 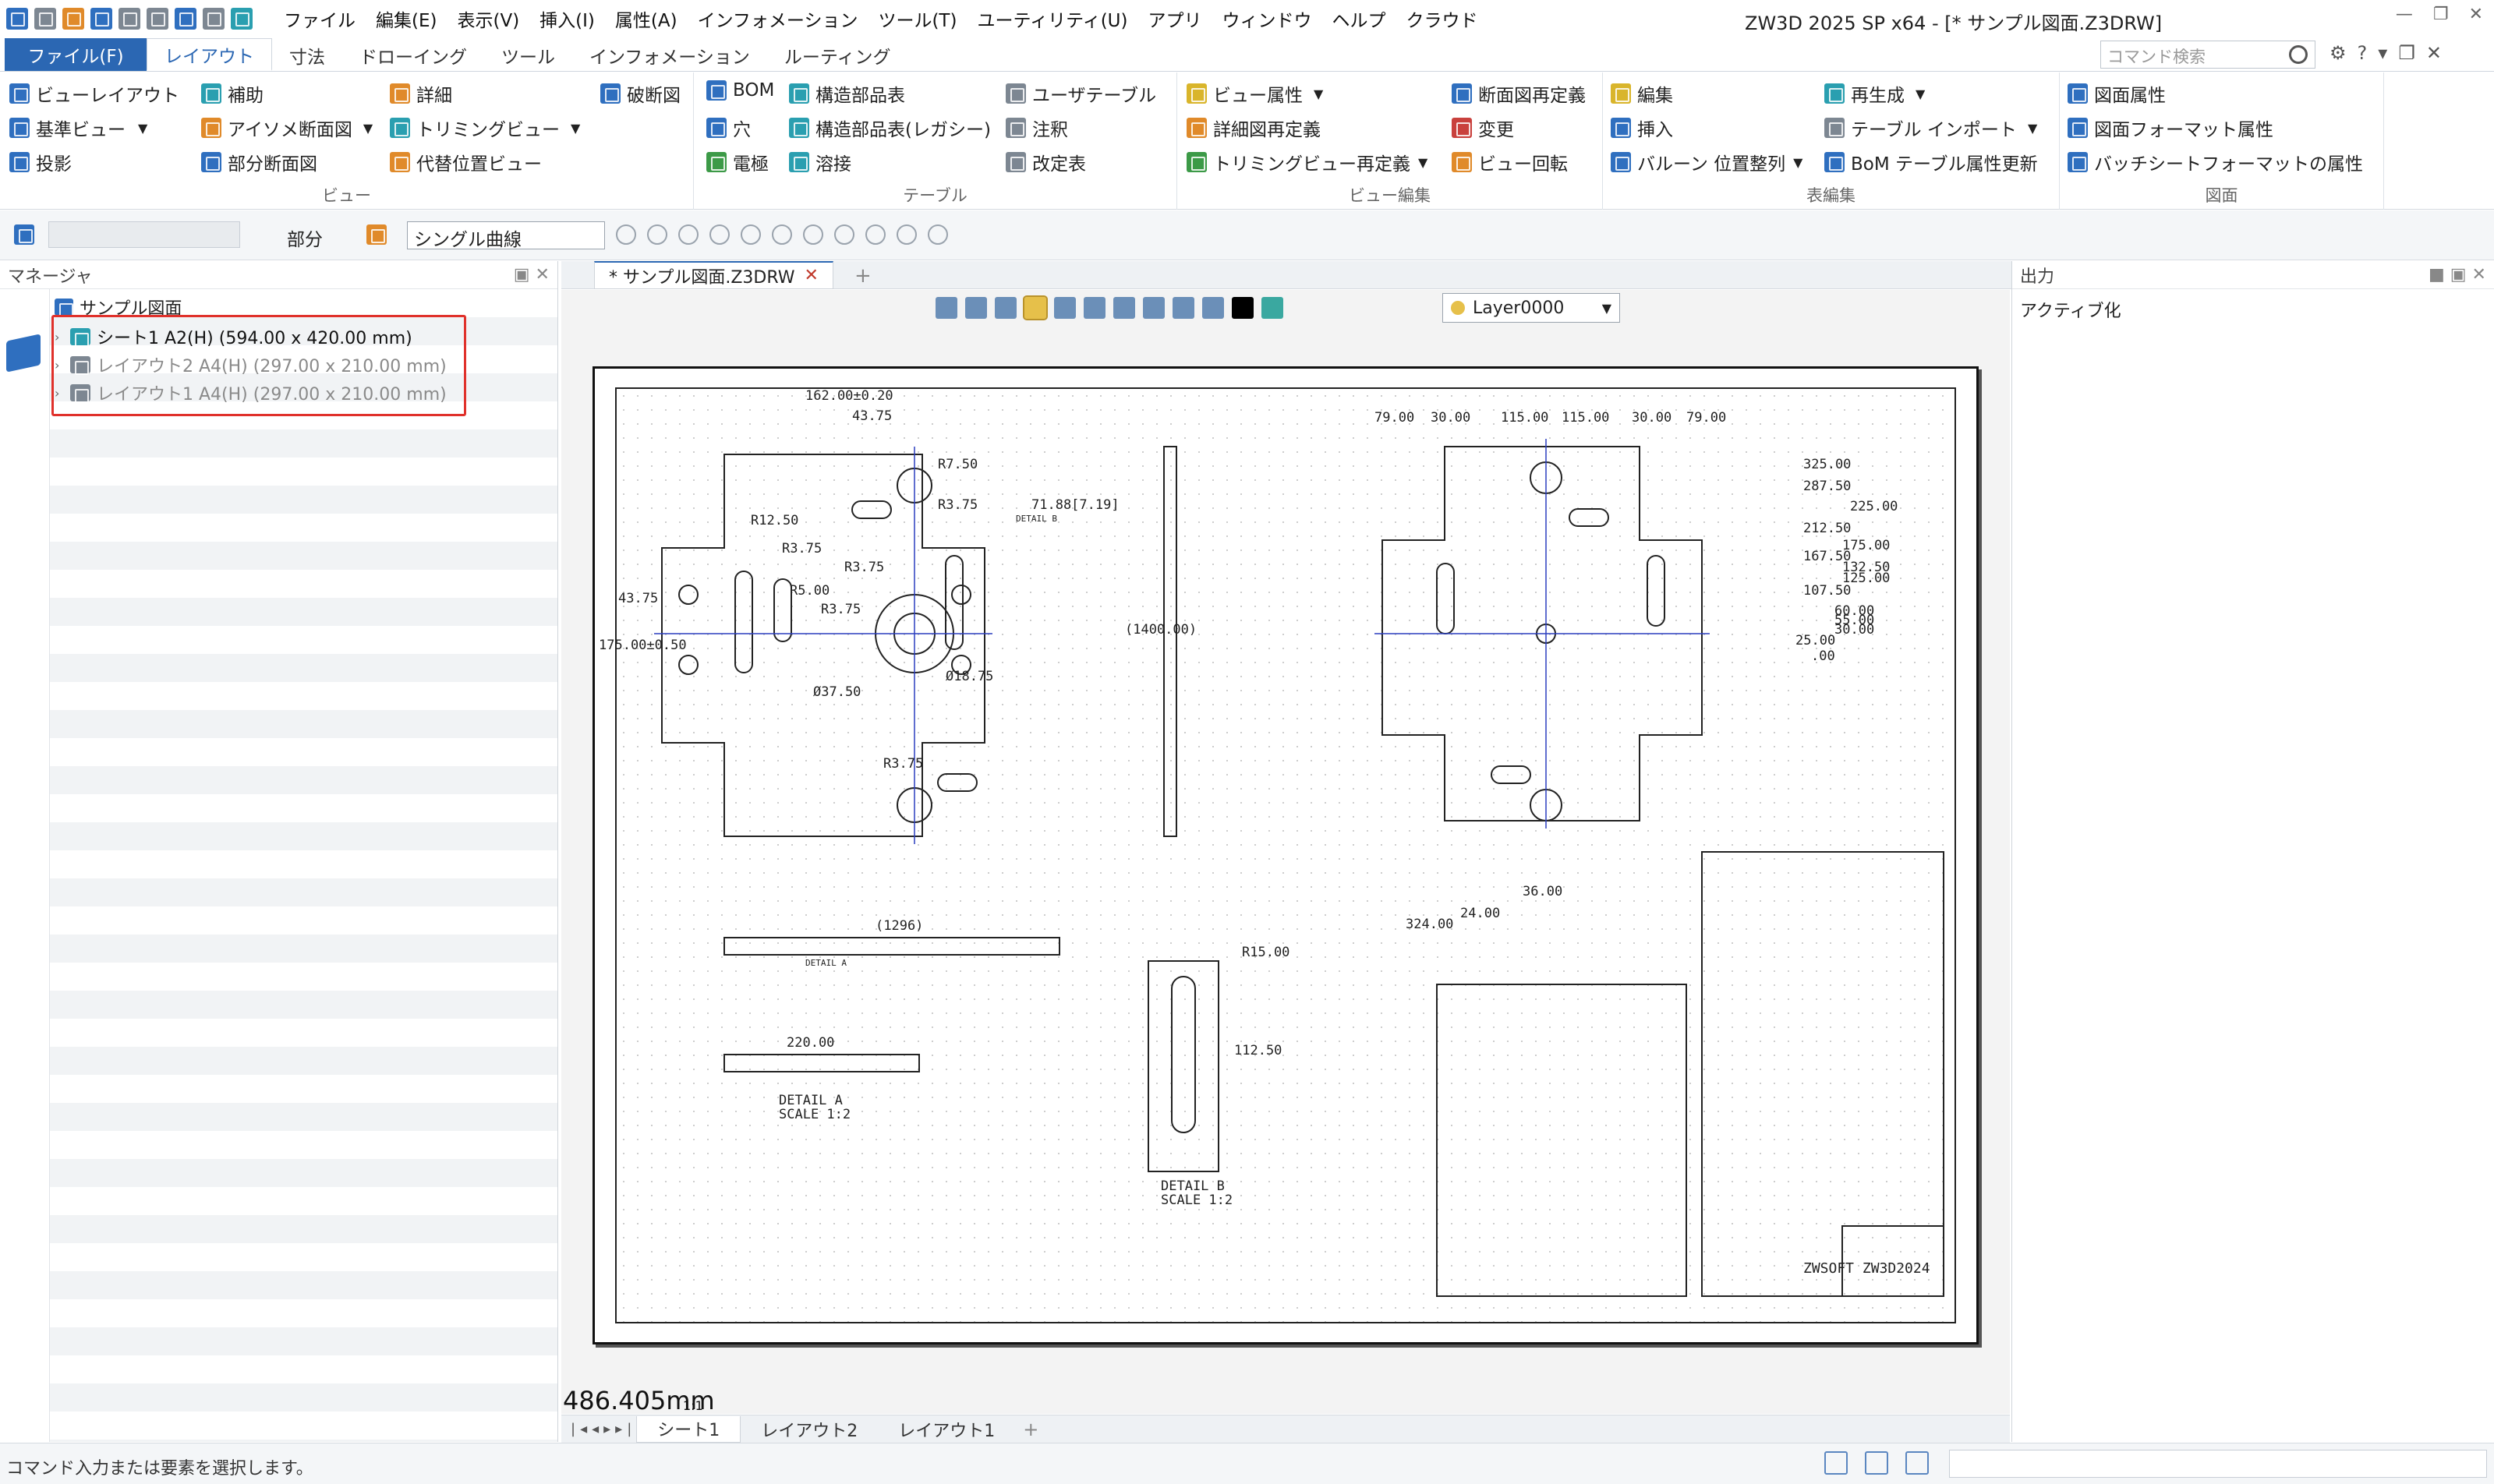 What do you see at coordinates (1441, 18) in the screenshot?
I see `menu-cloud: クラウド` at bounding box center [1441, 18].